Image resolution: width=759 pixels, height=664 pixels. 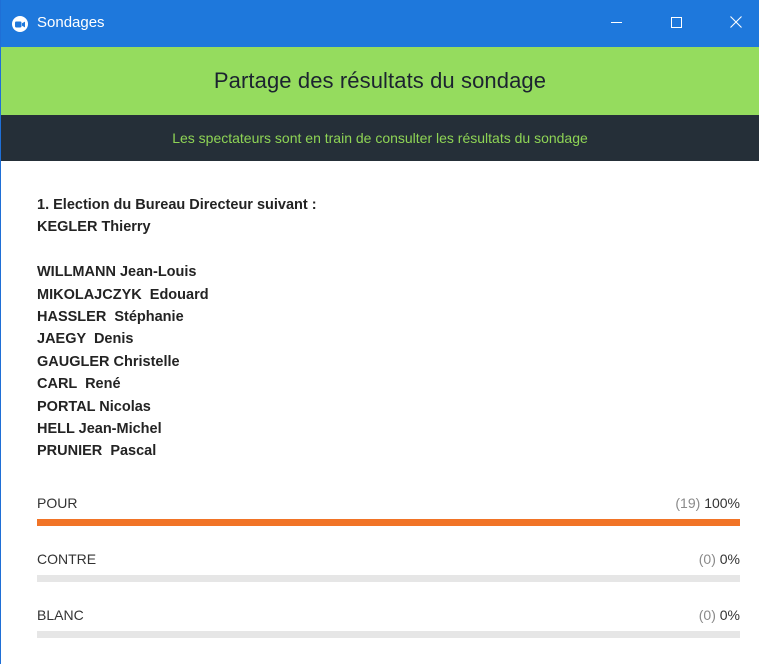 I want to click on question-line: CARL René, so click(x=79, y=384).